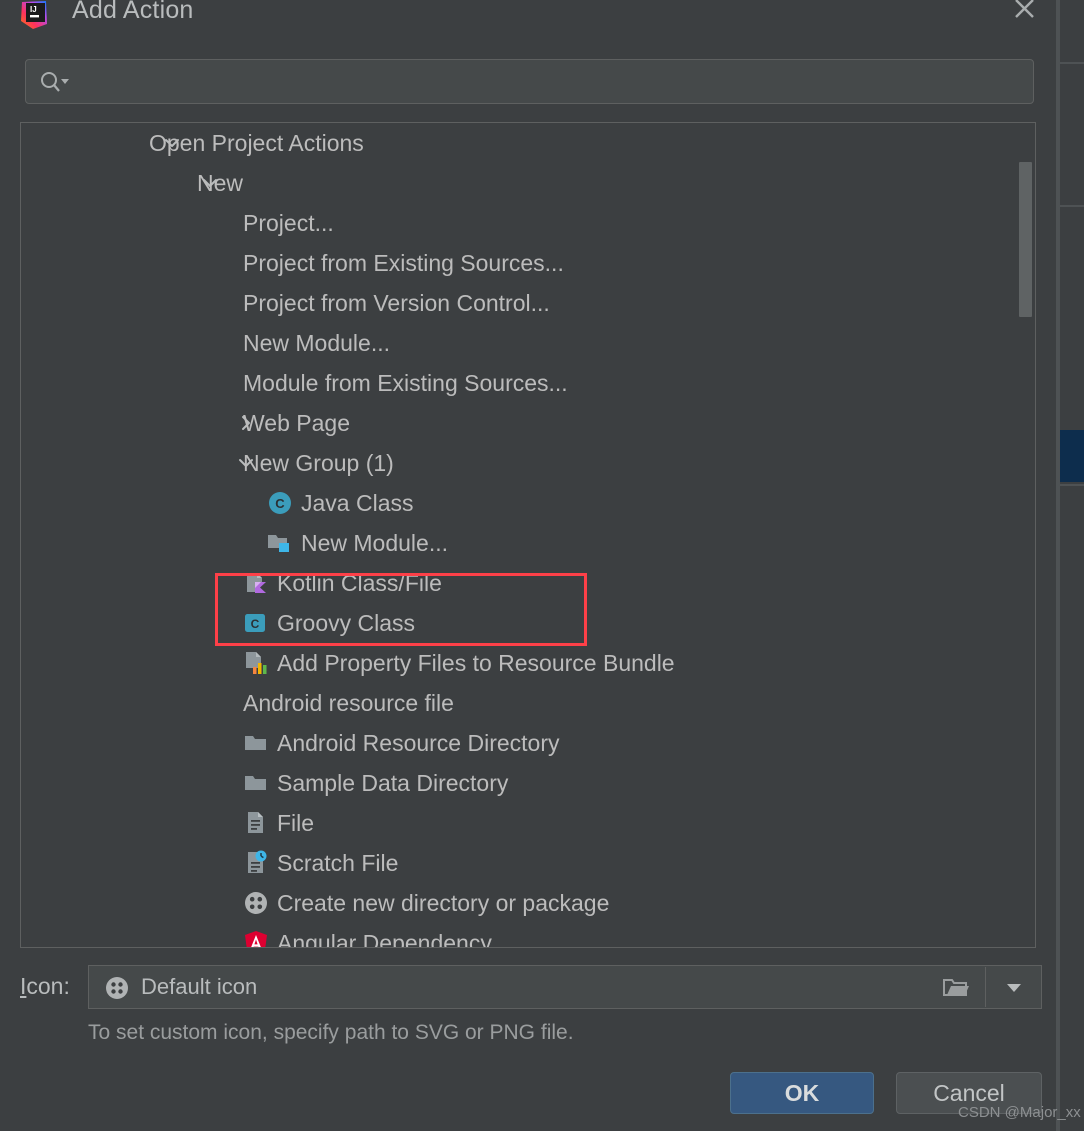 Image resolution: width=1084 pixels, height=1131 pixels. I want to click on tree-row-label: Android resource file, so click(348, 702).